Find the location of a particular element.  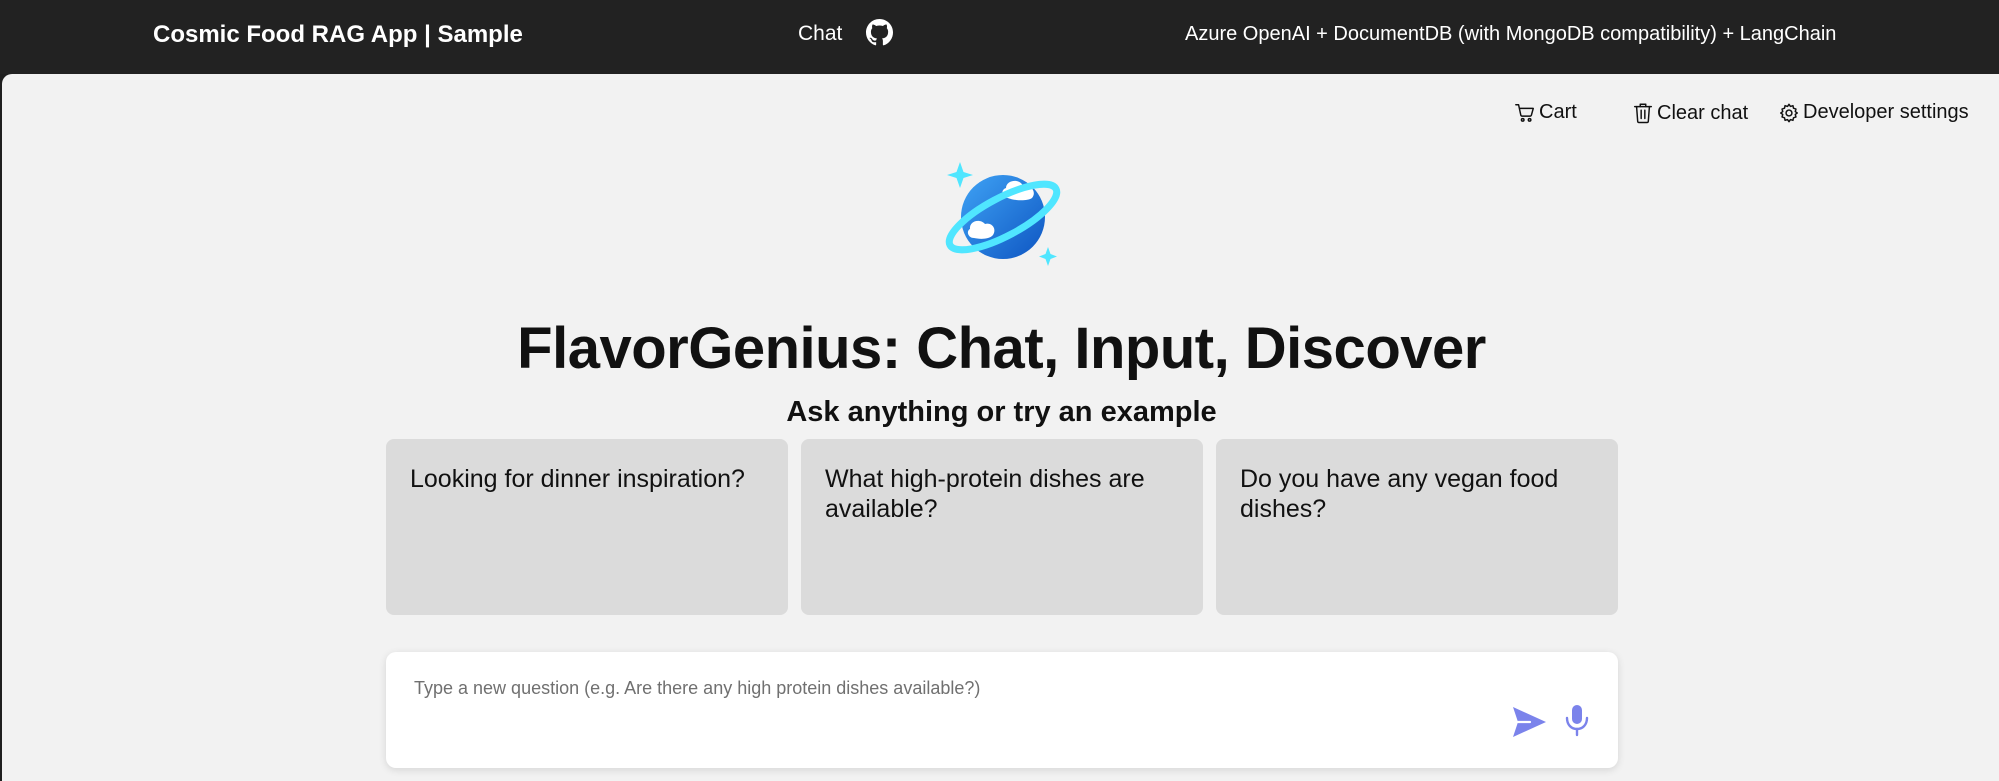

microphone-icon is located at coordinates (1577, 720).